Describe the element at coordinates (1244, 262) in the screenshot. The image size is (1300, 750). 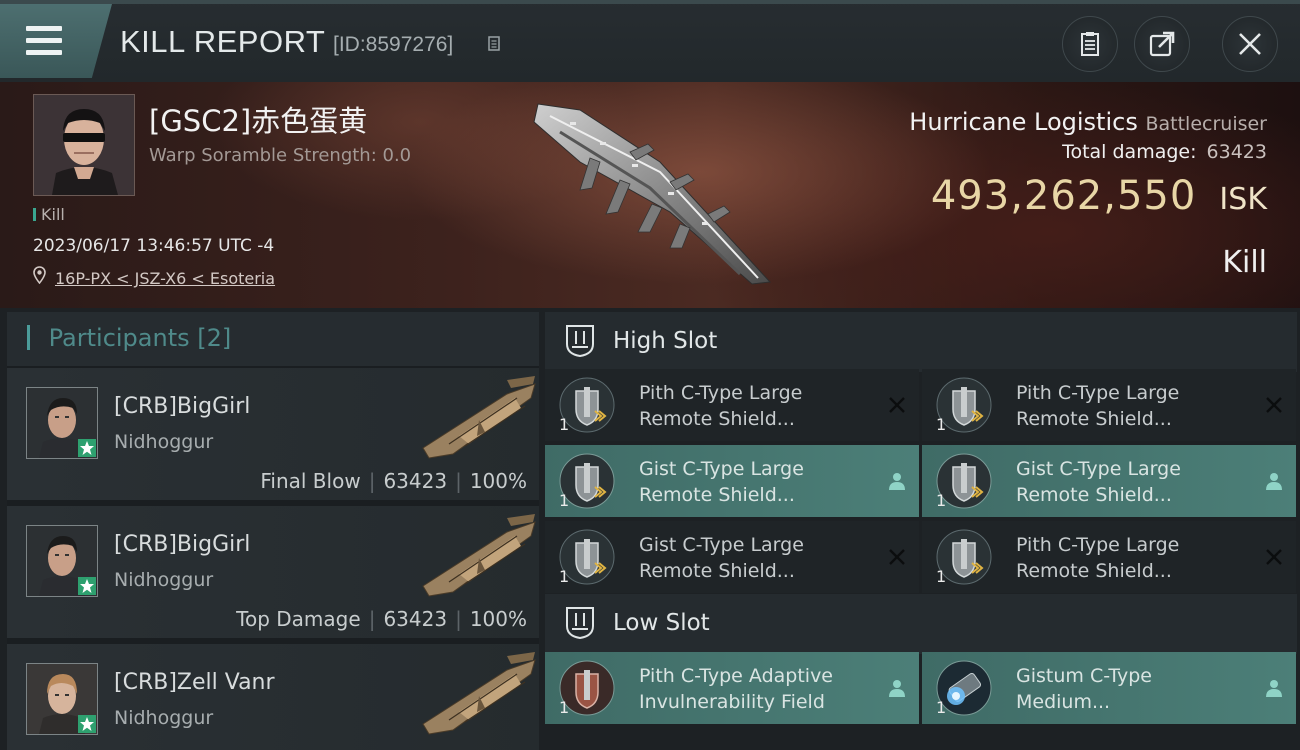
I see `kill-result: Kill` at that location.